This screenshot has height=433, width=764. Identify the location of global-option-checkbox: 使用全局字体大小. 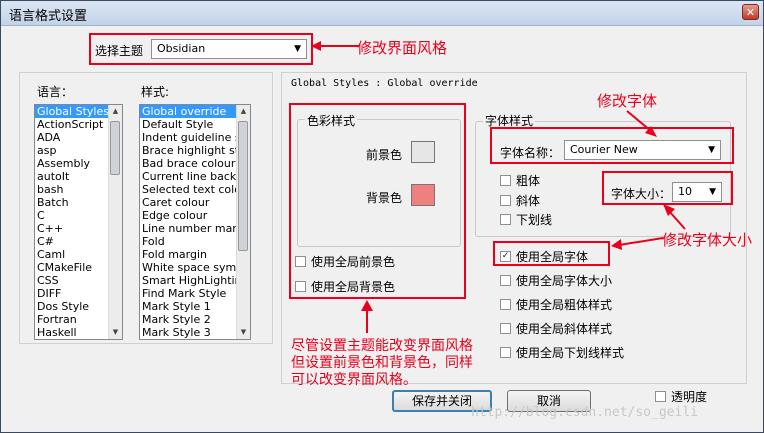
(556, 280).